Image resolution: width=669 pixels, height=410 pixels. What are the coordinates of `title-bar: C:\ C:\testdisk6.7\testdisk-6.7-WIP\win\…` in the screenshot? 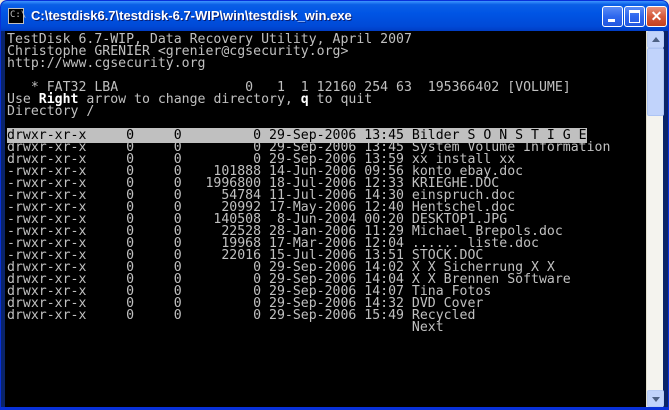 It's located at (334, 16).